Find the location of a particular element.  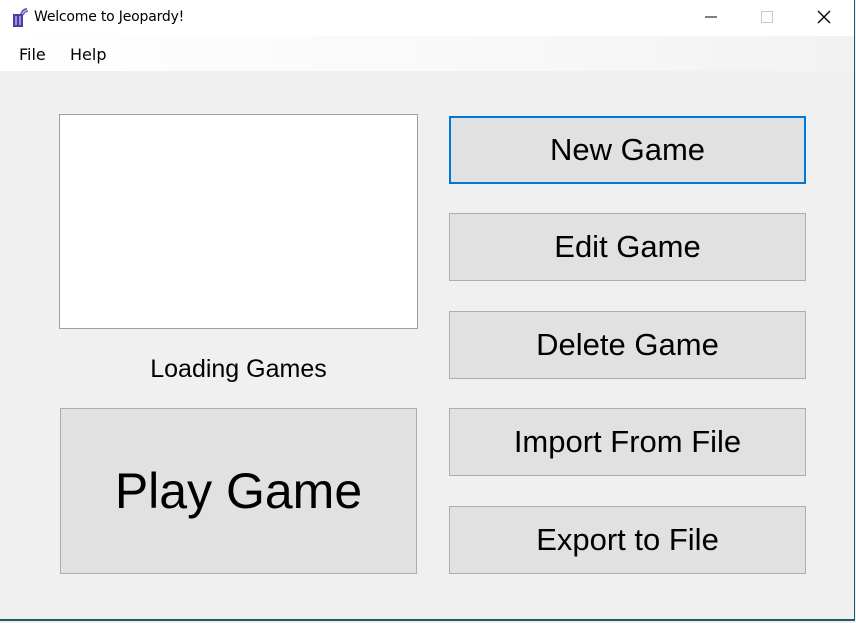

games-list is located at coordinates (238, 221).